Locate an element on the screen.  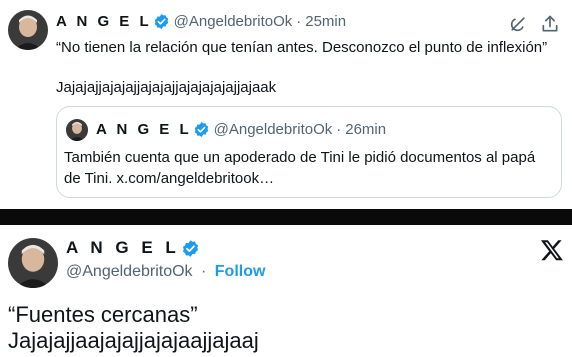
tweet-header: A N G E L @AngeldebritoOk · 25min is located at coordinates (201, 21).